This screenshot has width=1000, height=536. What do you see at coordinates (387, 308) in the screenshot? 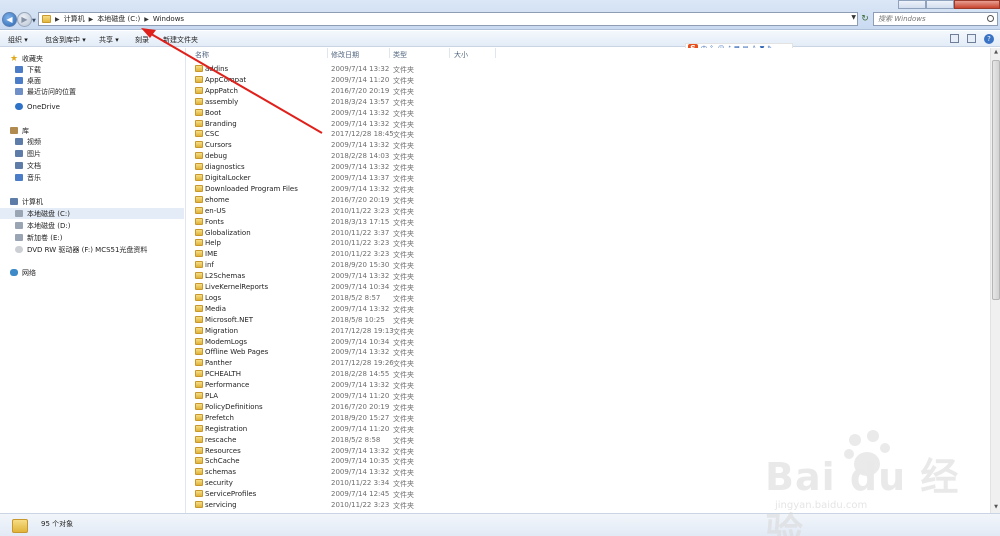
I see `table-row: Media 2009/7/14 13:32 文件夹` at bounding box center [387, 308].